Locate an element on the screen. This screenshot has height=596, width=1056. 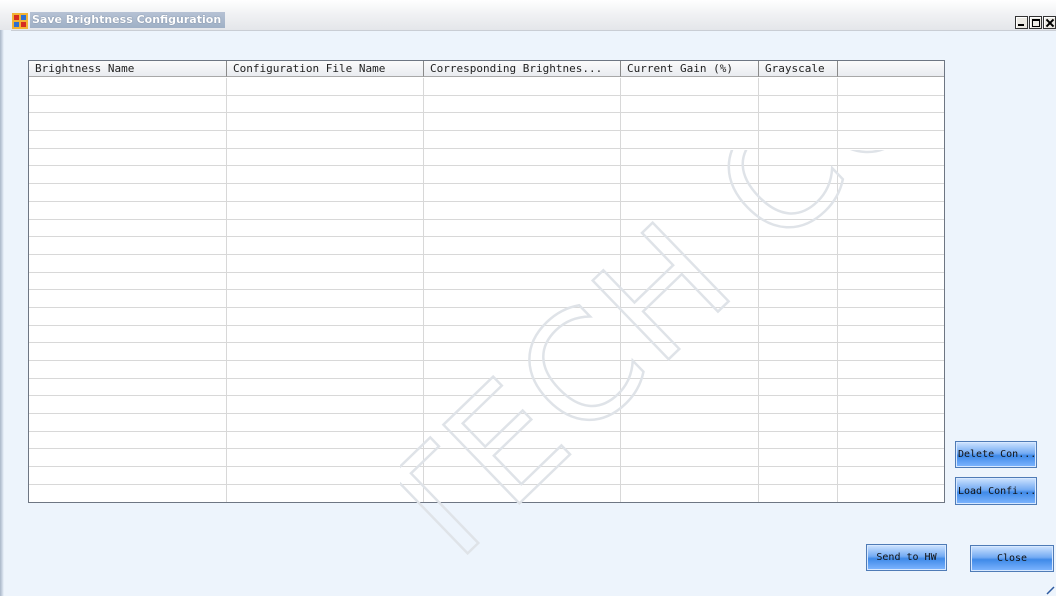
close-window-button is located at coordinates (1049, 22).